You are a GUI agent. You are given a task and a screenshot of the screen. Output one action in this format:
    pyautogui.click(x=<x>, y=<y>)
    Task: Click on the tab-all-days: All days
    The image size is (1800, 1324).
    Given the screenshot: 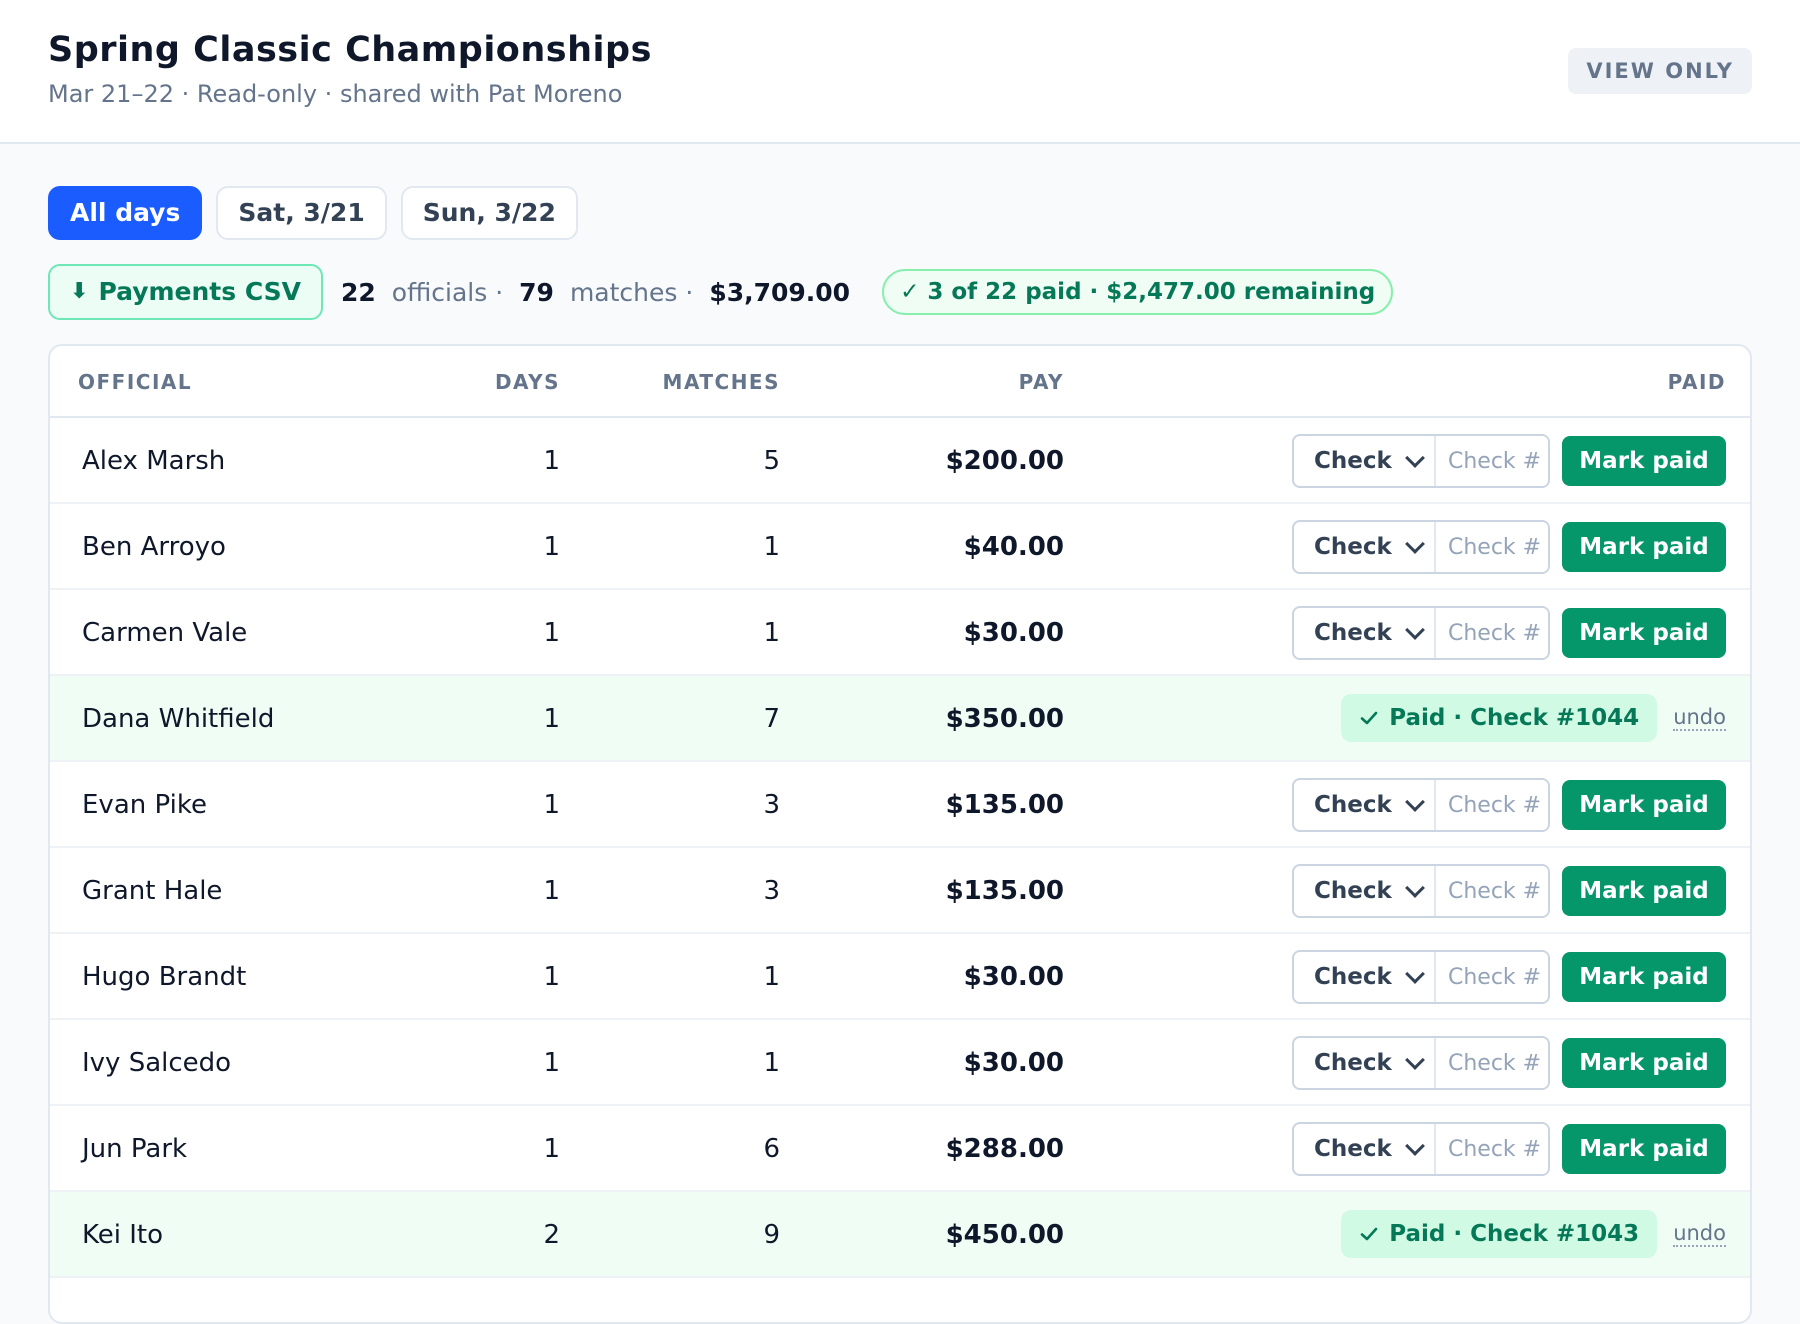 What is the action you would take?
    pyautogui.click(x=125, y=213)
    